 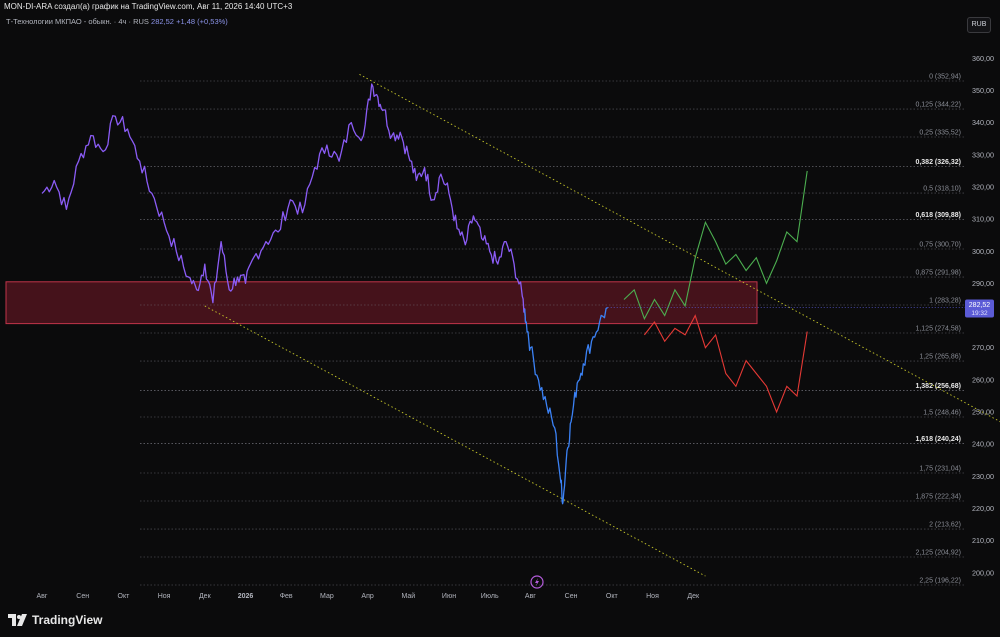 I want to click on x-tick-label: Май, so click(x=408, y=596).